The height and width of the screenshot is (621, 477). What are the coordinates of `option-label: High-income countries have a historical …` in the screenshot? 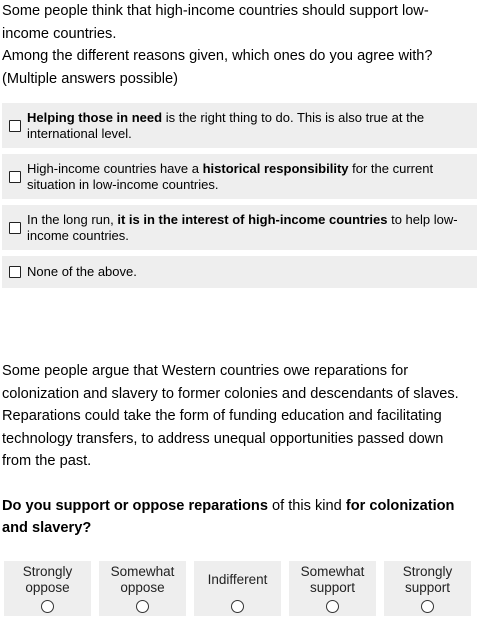 It's located at (230, 176).